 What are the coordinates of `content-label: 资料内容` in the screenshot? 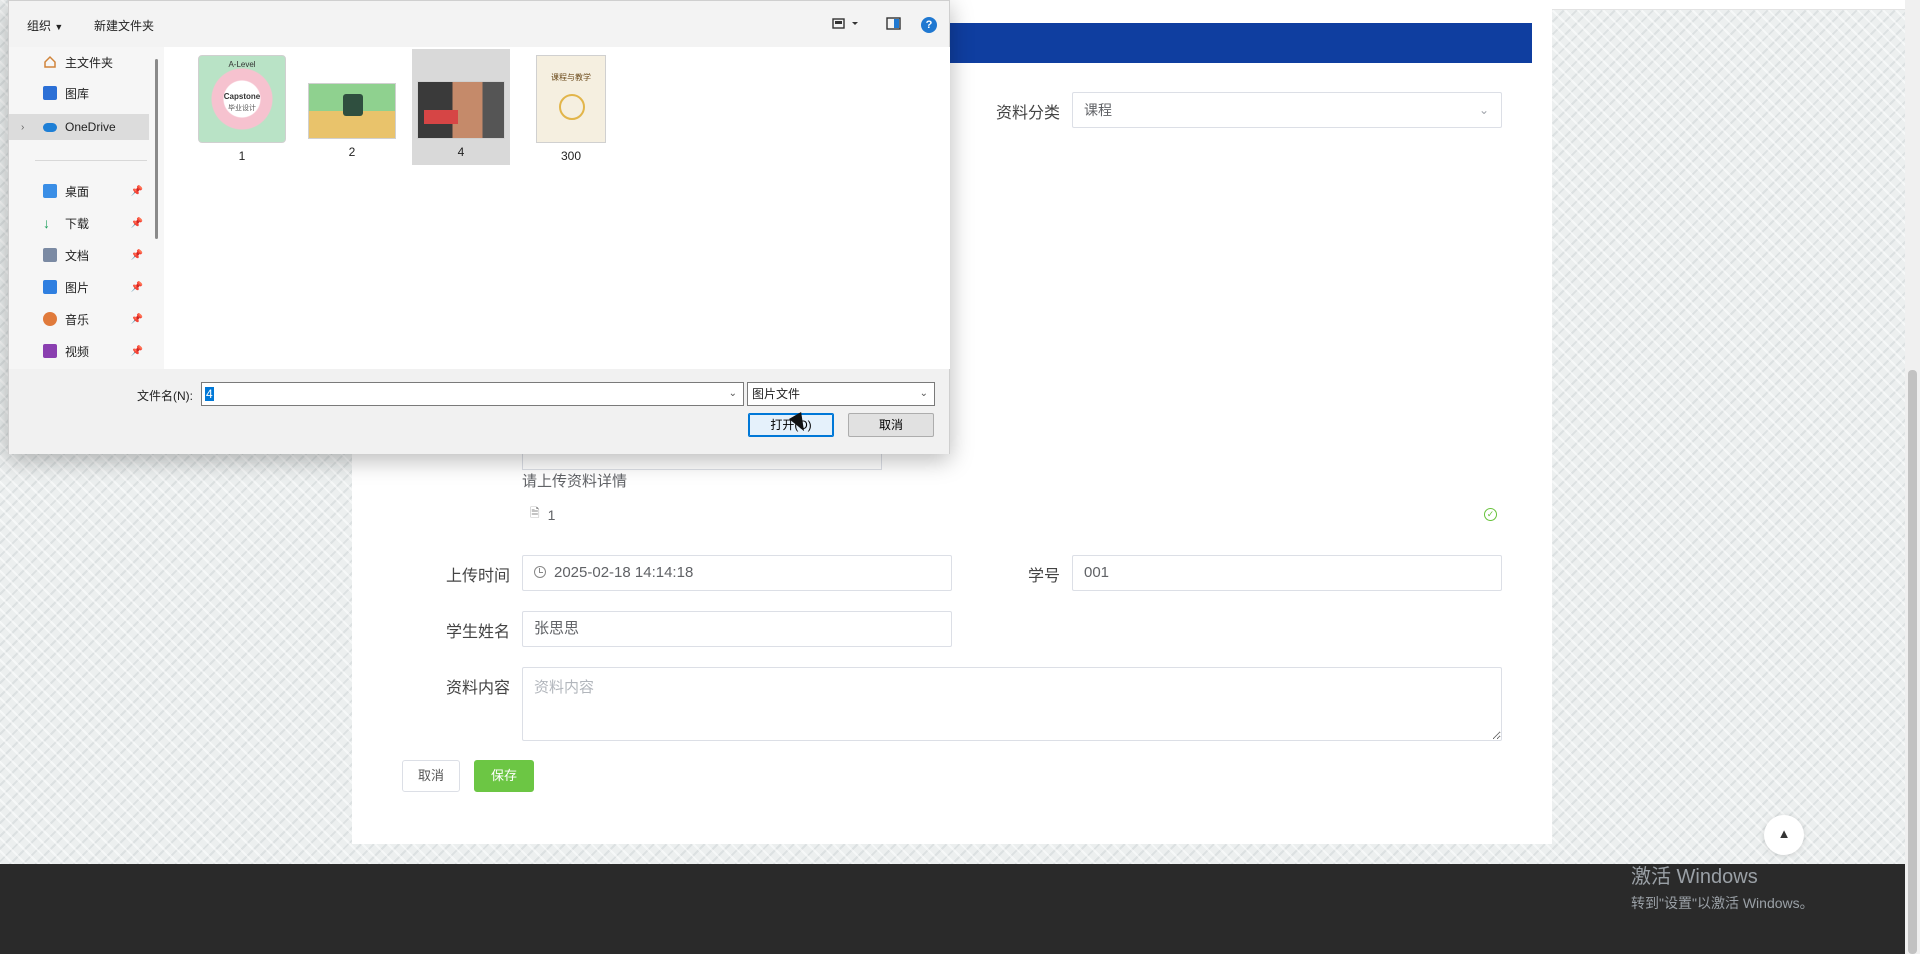 It's located at (478, 688).